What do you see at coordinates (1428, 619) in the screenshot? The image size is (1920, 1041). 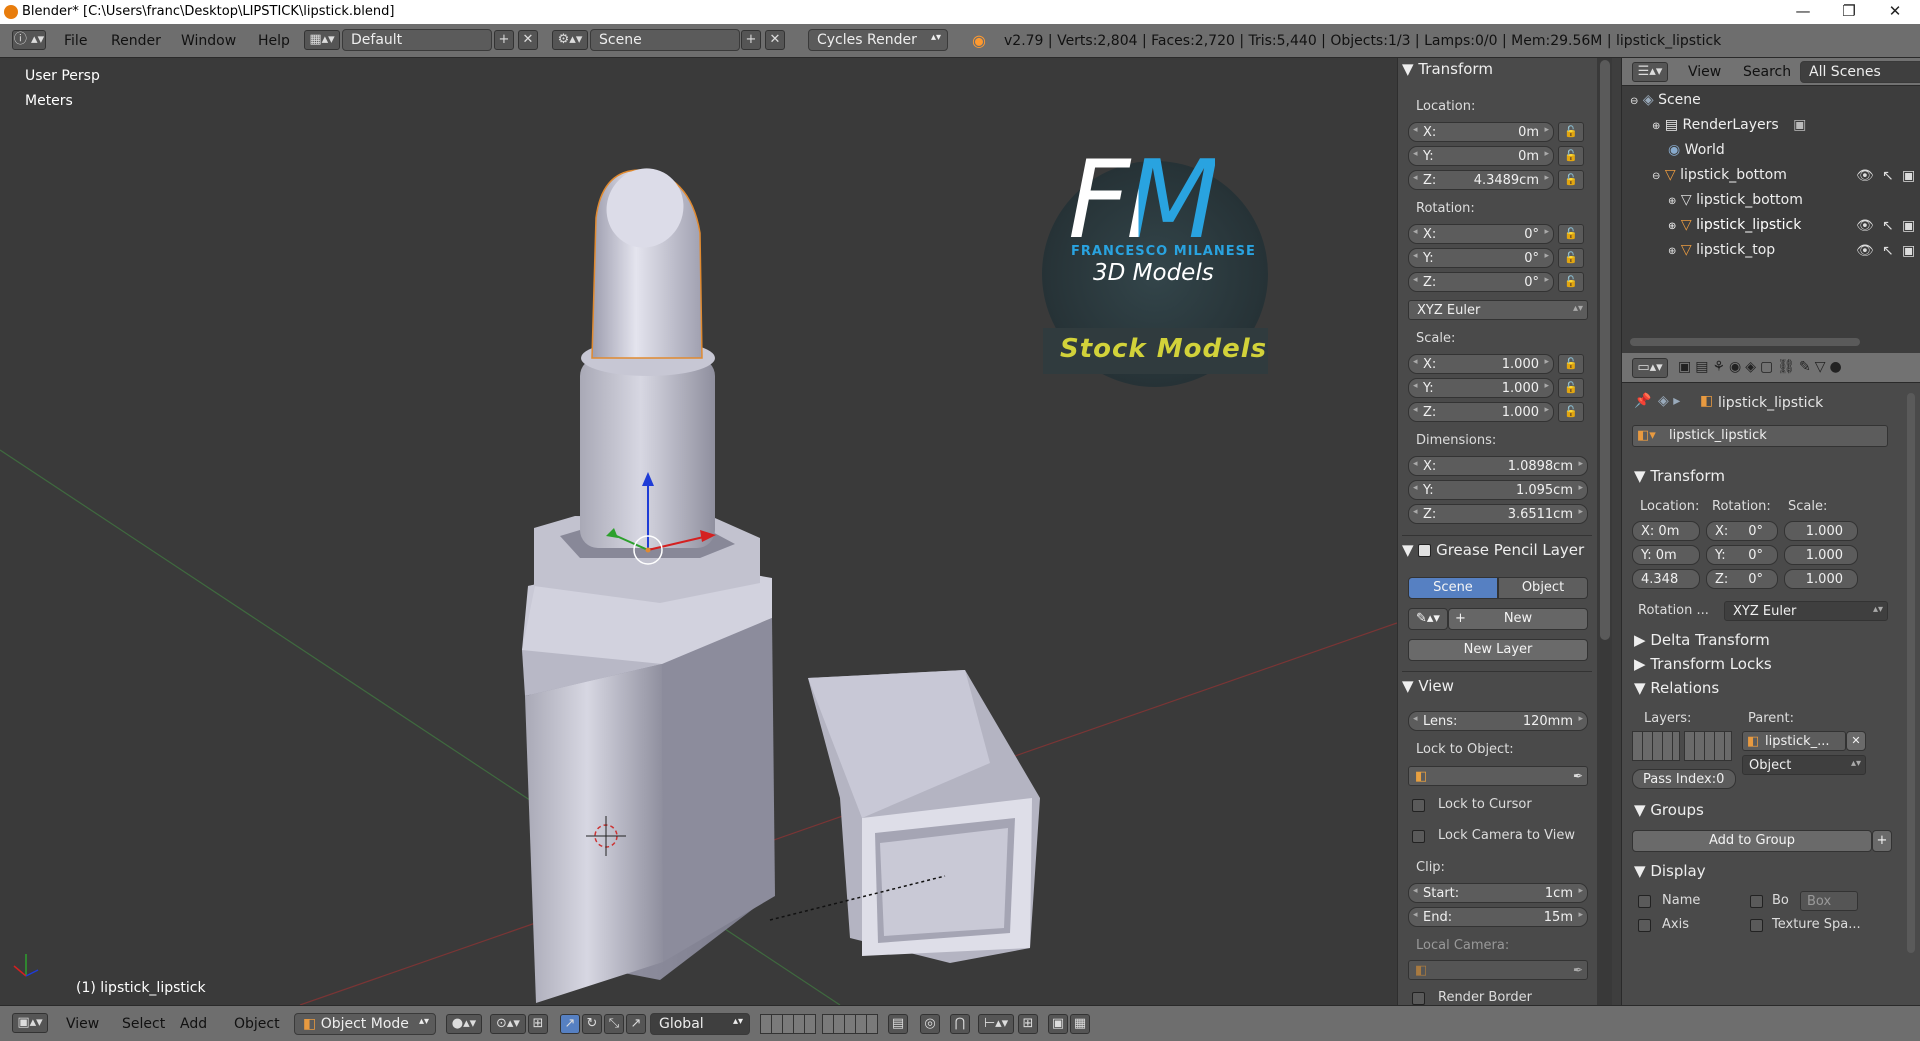 I see `pencil-icon: ✎▴▾` at bounding box center [1428, 619].